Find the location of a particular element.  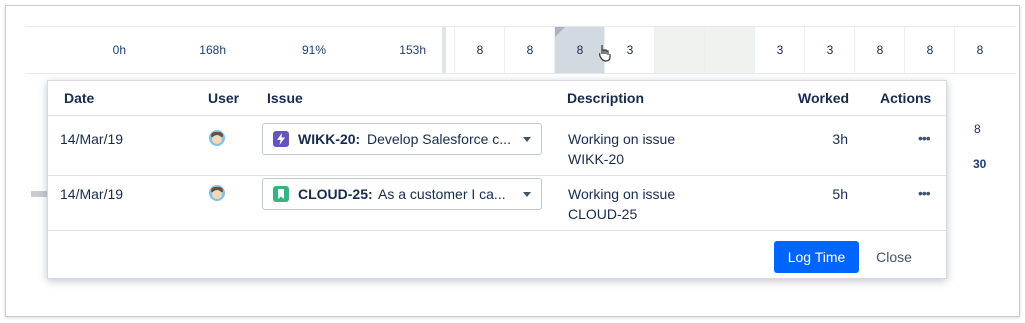

worklog-description-line2: WIKK-20 is located at coordinates (596, 159).